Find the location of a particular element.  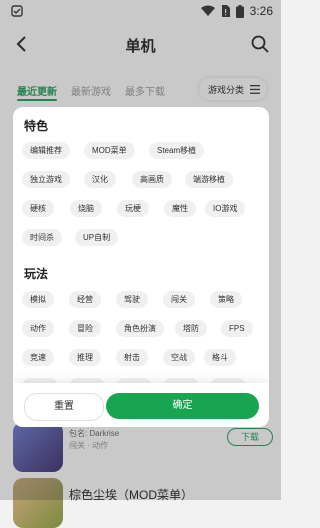

chip-chinese: 汉化 is located at coordinates (100, 179).